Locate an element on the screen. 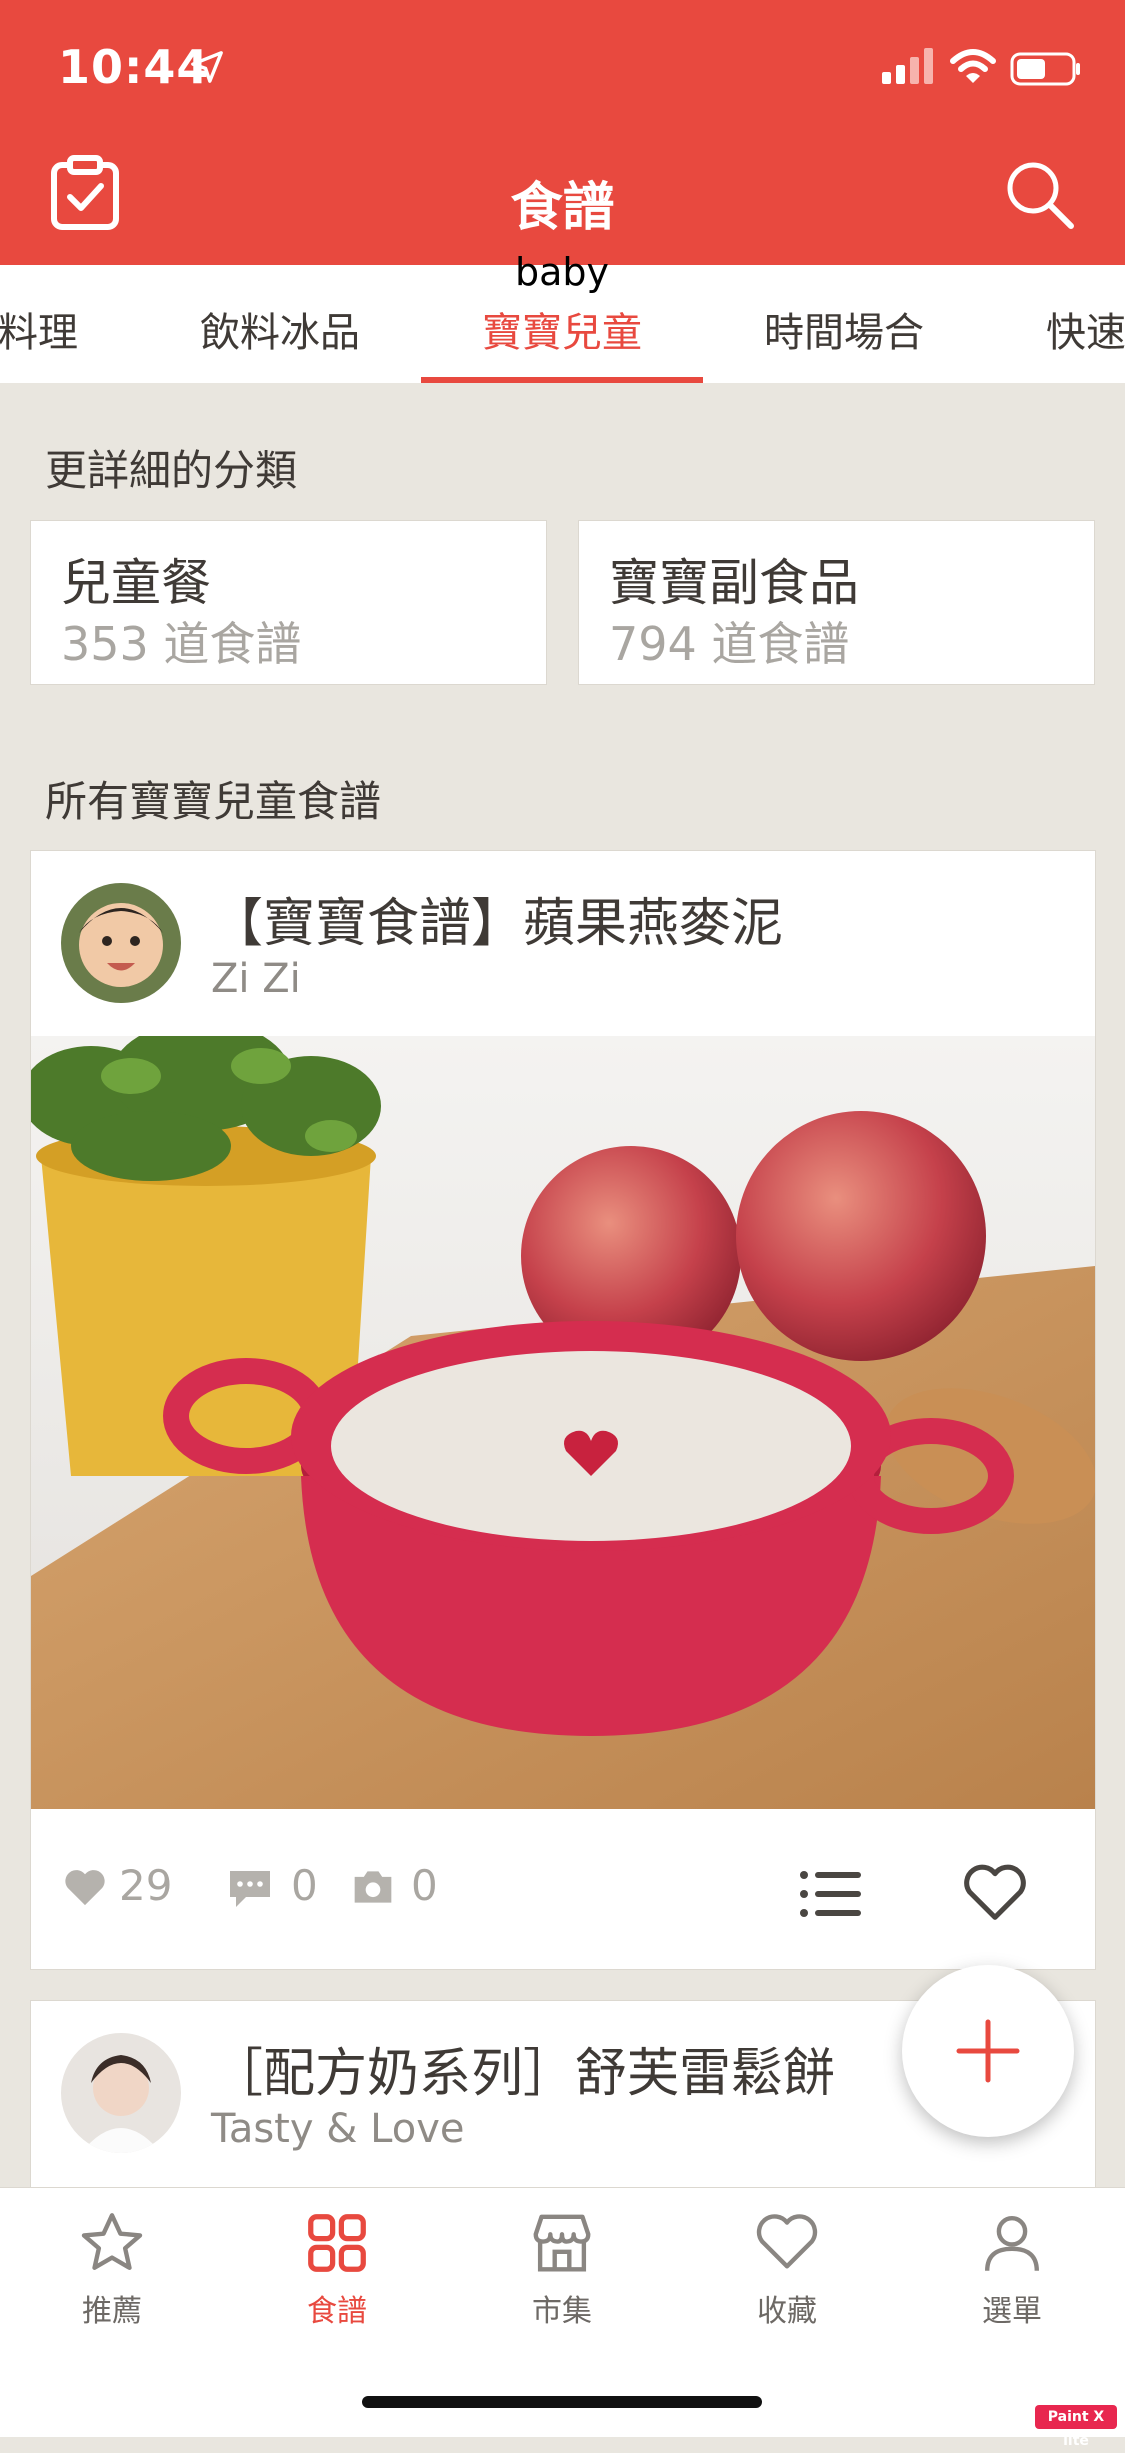 Image resolution: width=1125 pixels, height=2453 pixels. nav-label: 推薦 is located at coordinates (112, 2311).